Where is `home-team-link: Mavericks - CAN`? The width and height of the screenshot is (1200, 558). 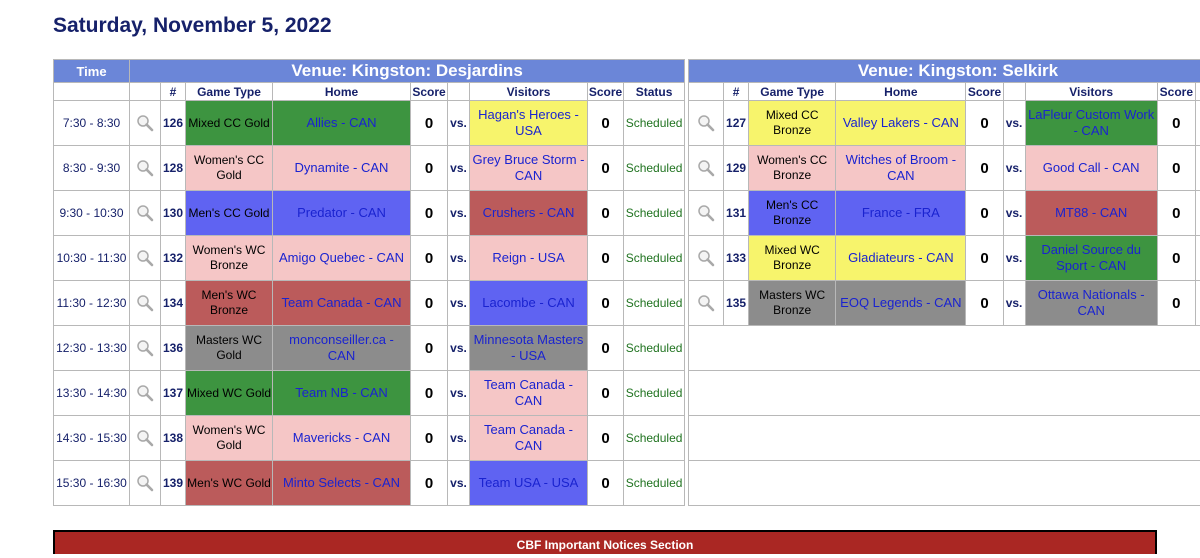 home-team-link: Mavericks - CAN is located at coordinates (341, 438).